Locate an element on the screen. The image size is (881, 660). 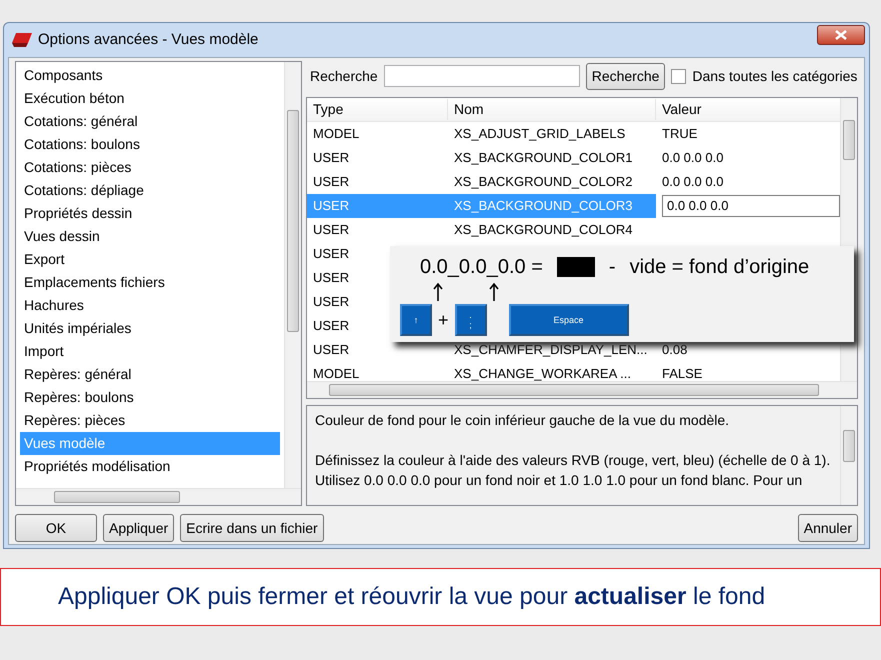
close-button is located at coordinates (841, 35).